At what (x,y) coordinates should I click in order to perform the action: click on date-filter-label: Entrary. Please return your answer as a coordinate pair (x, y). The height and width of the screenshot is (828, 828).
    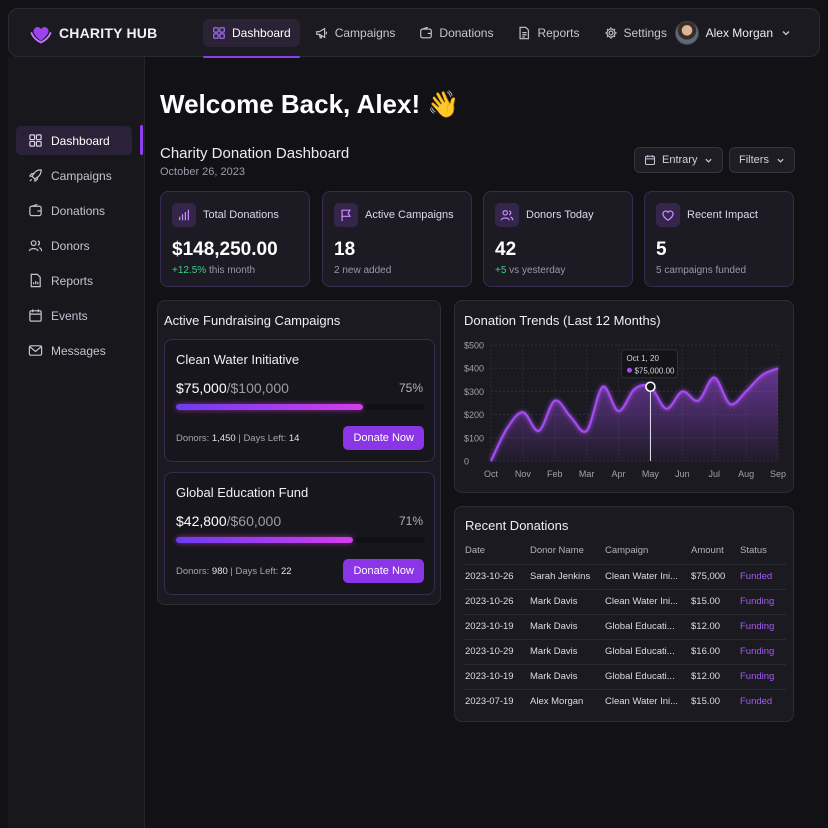
    Looking at the image, I should click on (680, 160).